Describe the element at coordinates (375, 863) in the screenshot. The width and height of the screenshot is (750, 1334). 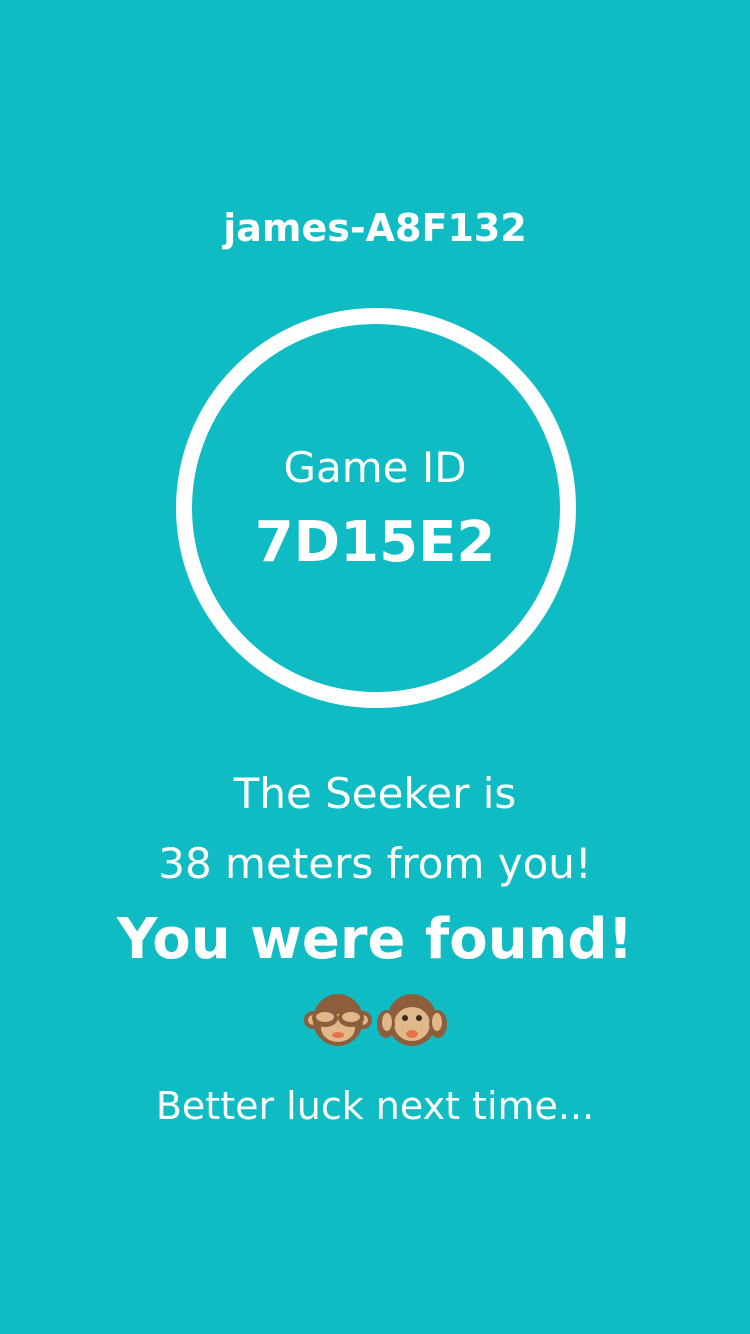
I see `seeker-distance-line-2: 38 meters from you!` at that location.